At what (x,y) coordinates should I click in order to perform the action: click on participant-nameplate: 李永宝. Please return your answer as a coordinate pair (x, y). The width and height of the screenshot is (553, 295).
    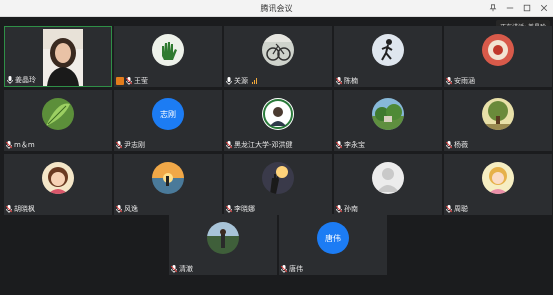
    Looking at the image, I should click on (350, 145).